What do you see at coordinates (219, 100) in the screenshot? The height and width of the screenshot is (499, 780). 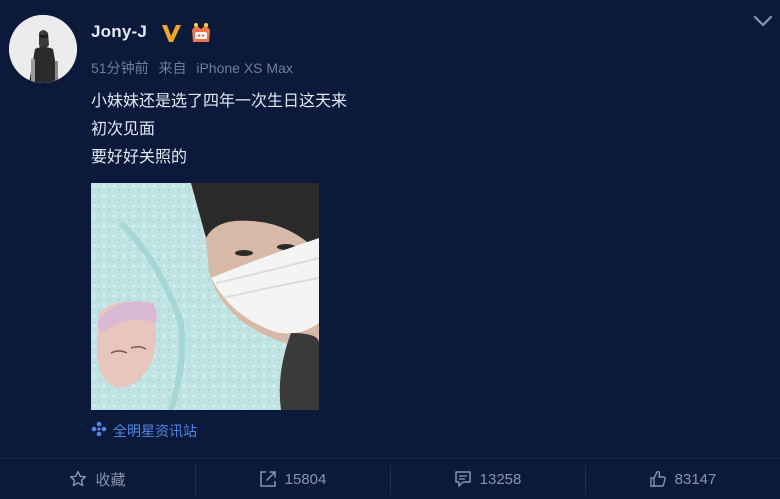 I see `content-line: 小妹妹还是选了四年一次生日这天来` at bounding box center [219, 100].